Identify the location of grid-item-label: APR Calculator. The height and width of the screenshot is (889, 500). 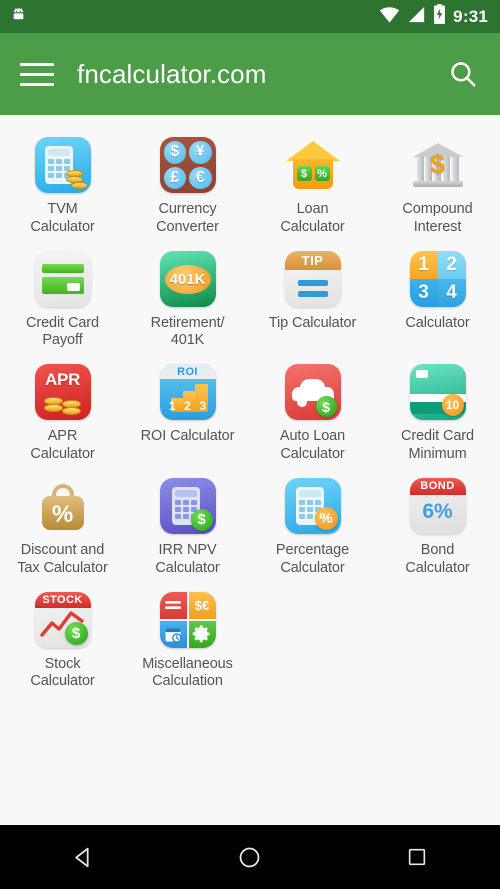
(62, 445).